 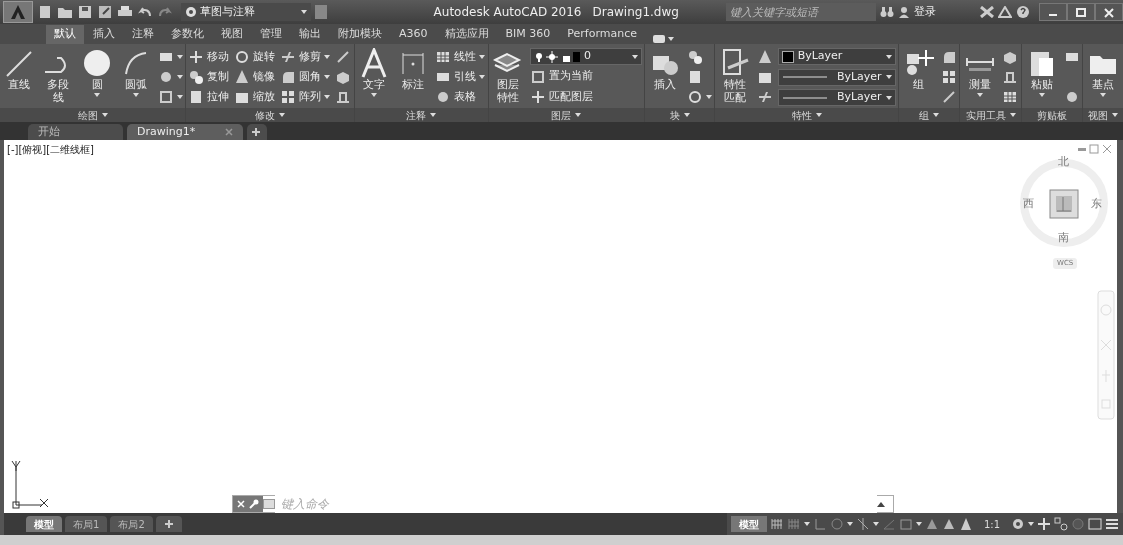 What do you see at coordinates (97, 72) in the screenshot?
I see `ribbon-button: 圆` at bounding box center [97, 72].